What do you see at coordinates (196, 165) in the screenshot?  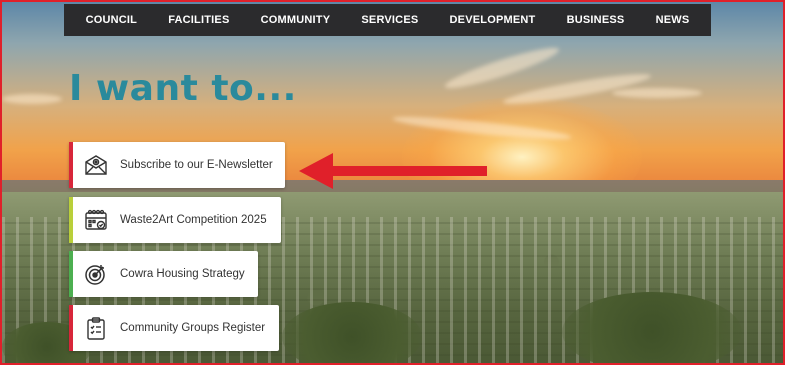 I see `quick-link-label: Subscribe to our E-Newsletter` at bounding box center [196, 165].